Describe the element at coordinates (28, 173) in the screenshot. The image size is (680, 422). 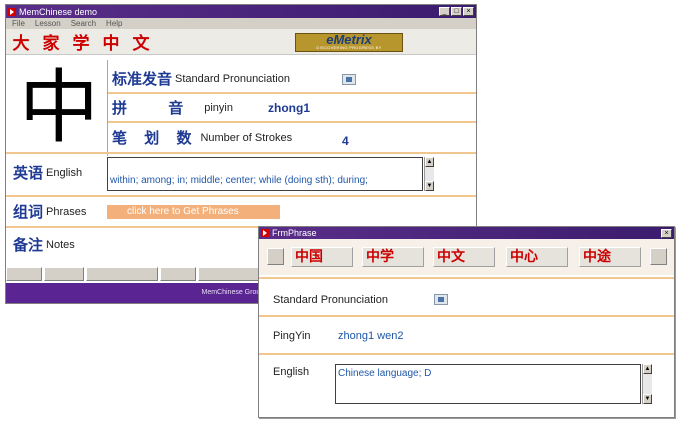
I see `english-hanzi: 英语` at that location.